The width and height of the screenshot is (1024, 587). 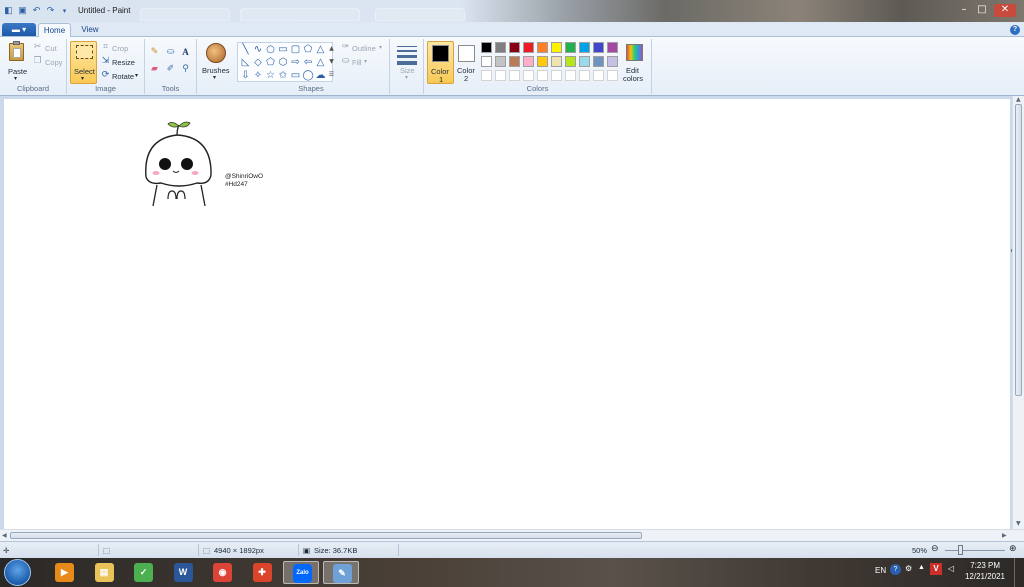 What do you see at coordinates (331, 61) in the screenshot?
I see `gallery-down-icon: ▼` at bounding box center [331, 61].